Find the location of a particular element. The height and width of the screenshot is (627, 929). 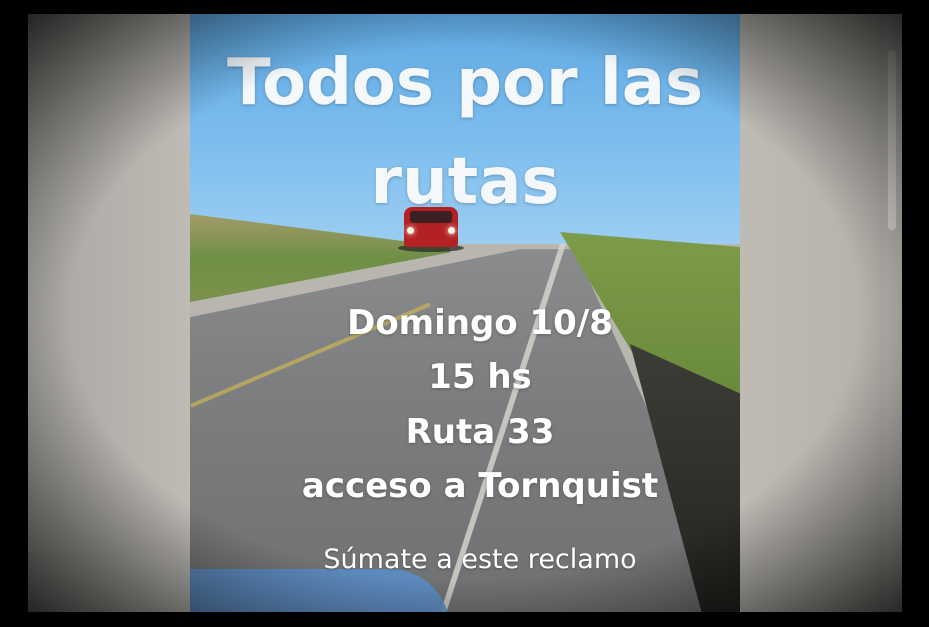

event-date: Domingo 10/8 is located at coordinates (480, 323).